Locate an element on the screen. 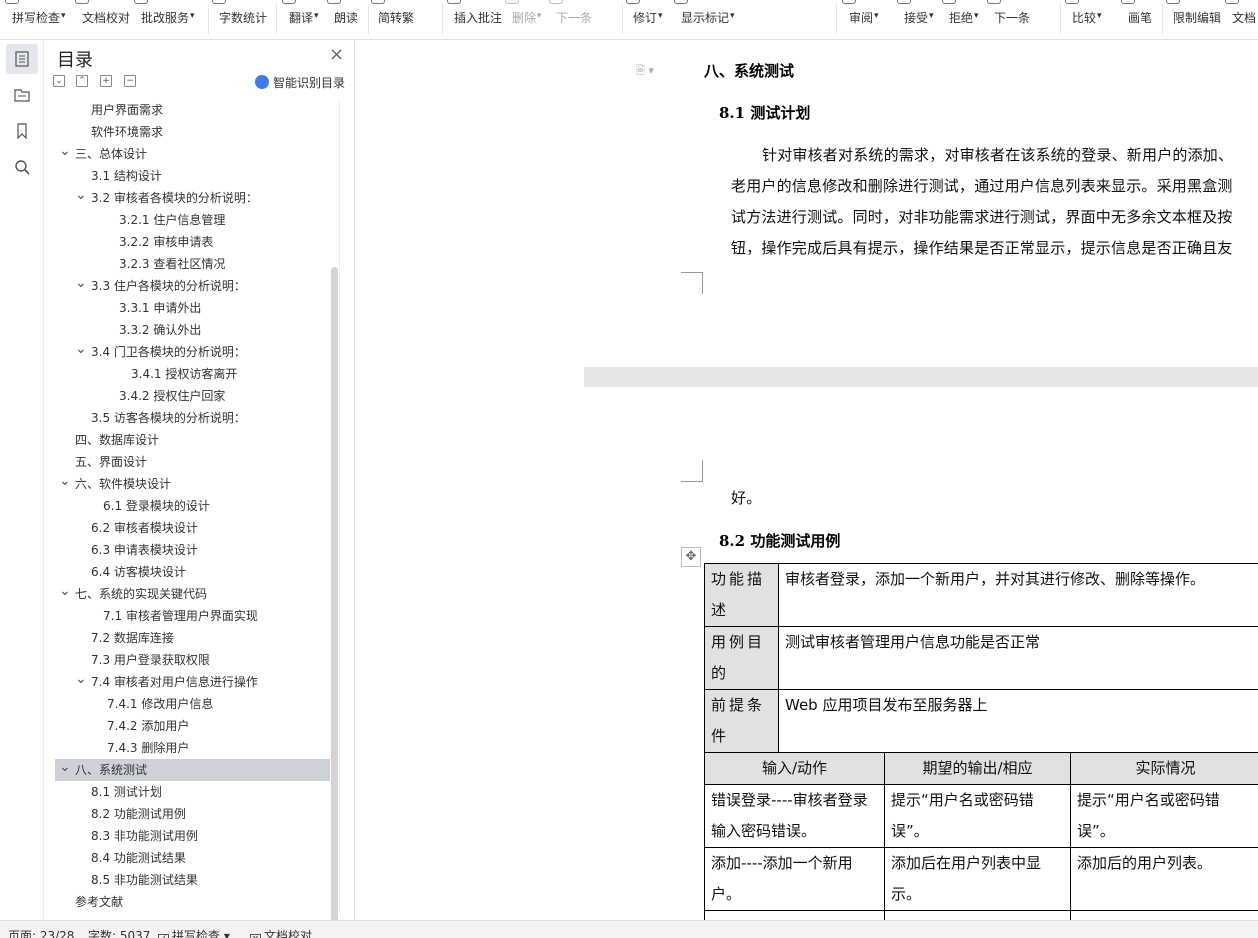 Image resolution: width=1258 pixels, height=938 pixels. toc-item: 3.4.1 授权访客离开 is located at coordinates (192, 374).